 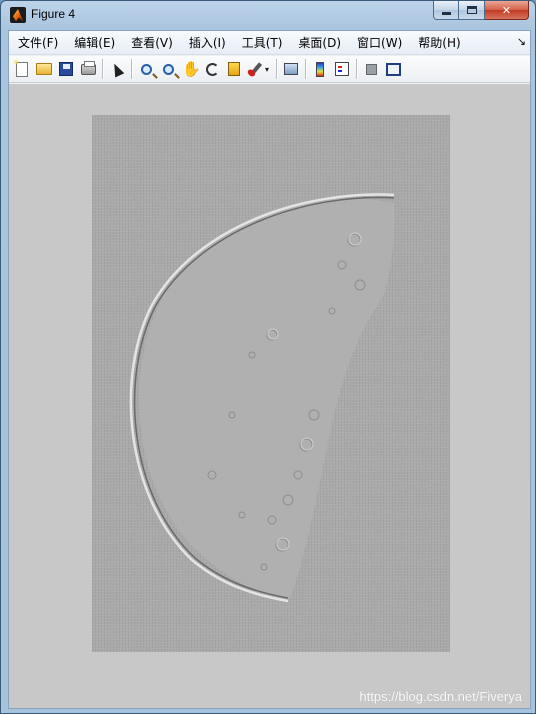 I want to click on insert-legend-button, so click(x=342, y=69).